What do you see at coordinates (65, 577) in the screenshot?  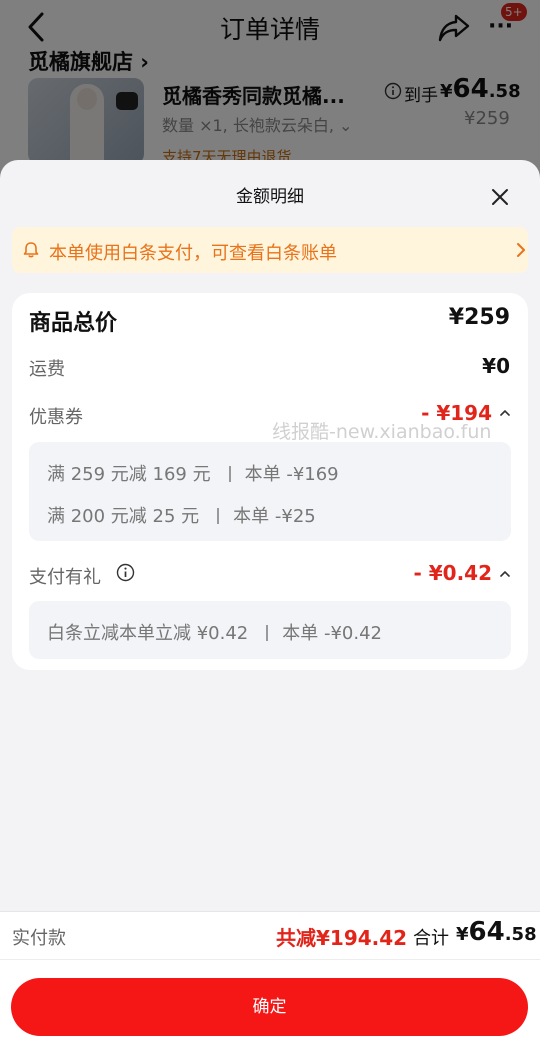 I see `payment-gift-label: 支付有礼` at bounding box center [65, 577].